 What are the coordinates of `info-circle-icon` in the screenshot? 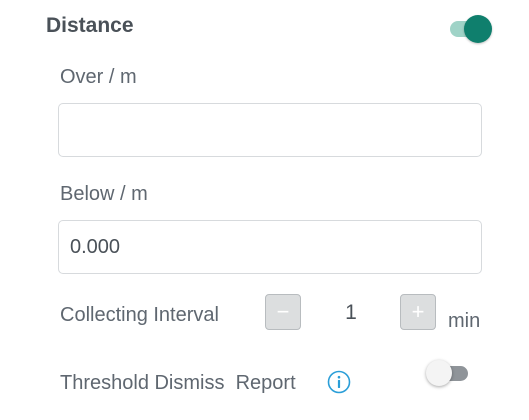 It's located at (339, 382).